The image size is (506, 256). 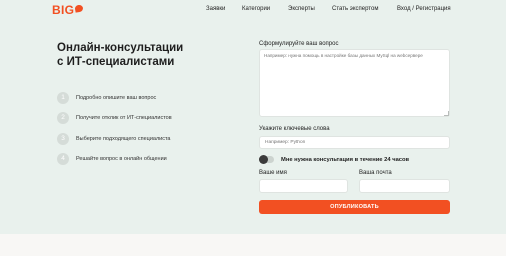 What do you see at coordinates (79, 8) in the screenshot?
I see `speech-bubble-icon` at bounding box center [79, 8].